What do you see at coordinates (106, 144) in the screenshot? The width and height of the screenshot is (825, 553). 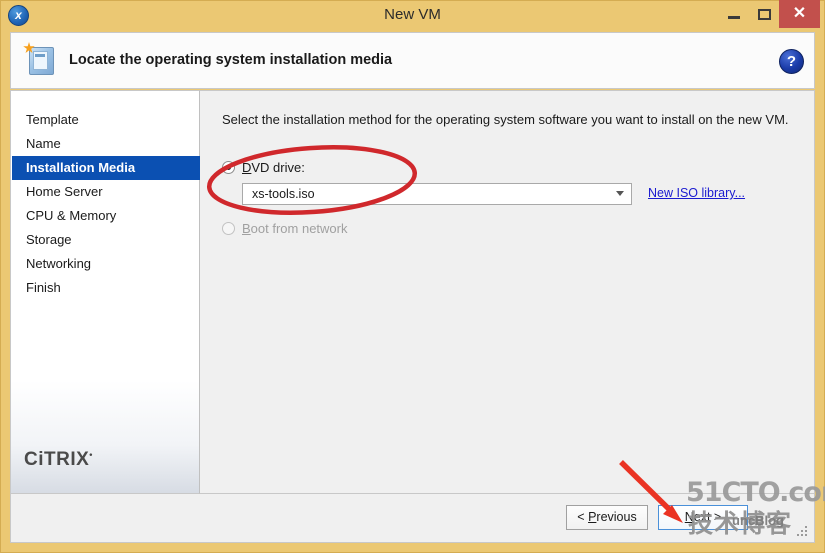 I see `sidebar-item-name: Name` at bounding box center [106, 144].